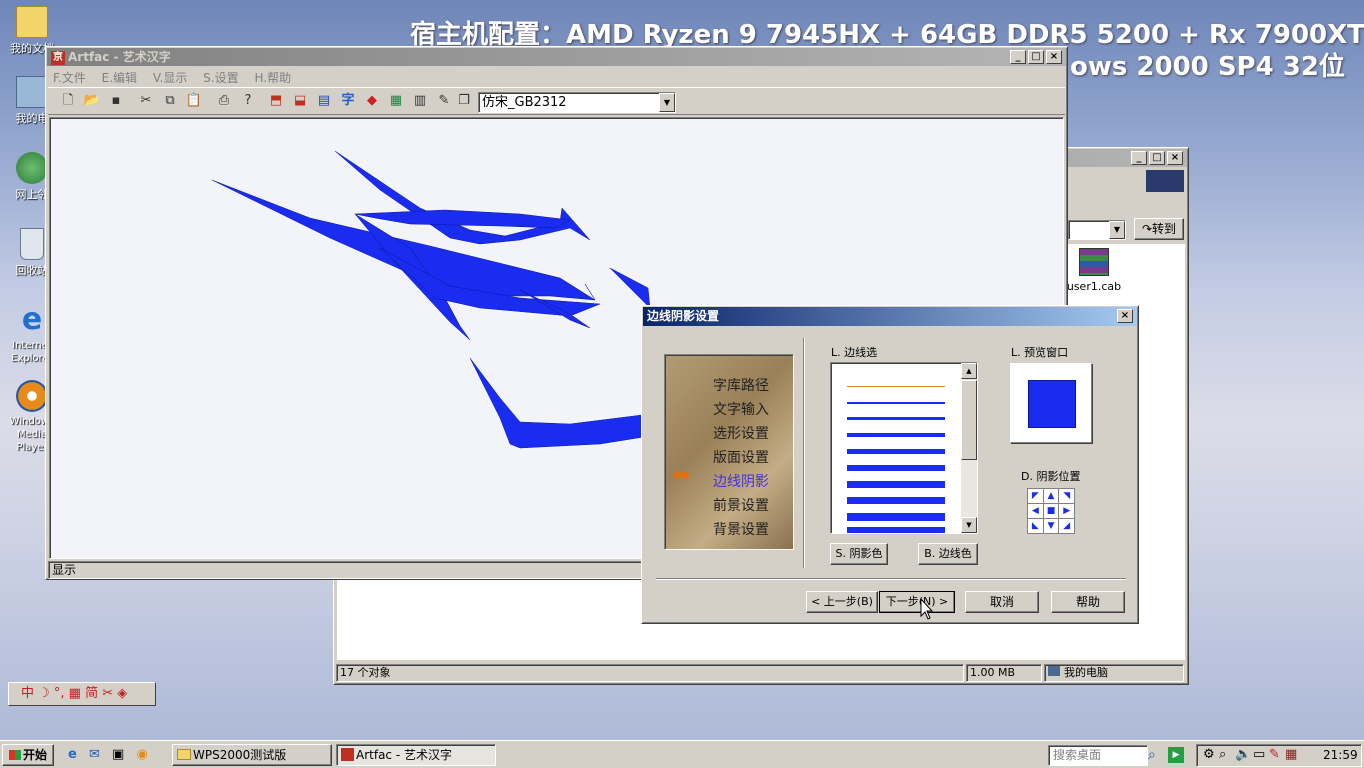  Describe the element at coordinates (82, 694) in the screenshot. I see `ime-toolbar: 中 ☽ °, ▦ 简 ✂ ◈` at that location.